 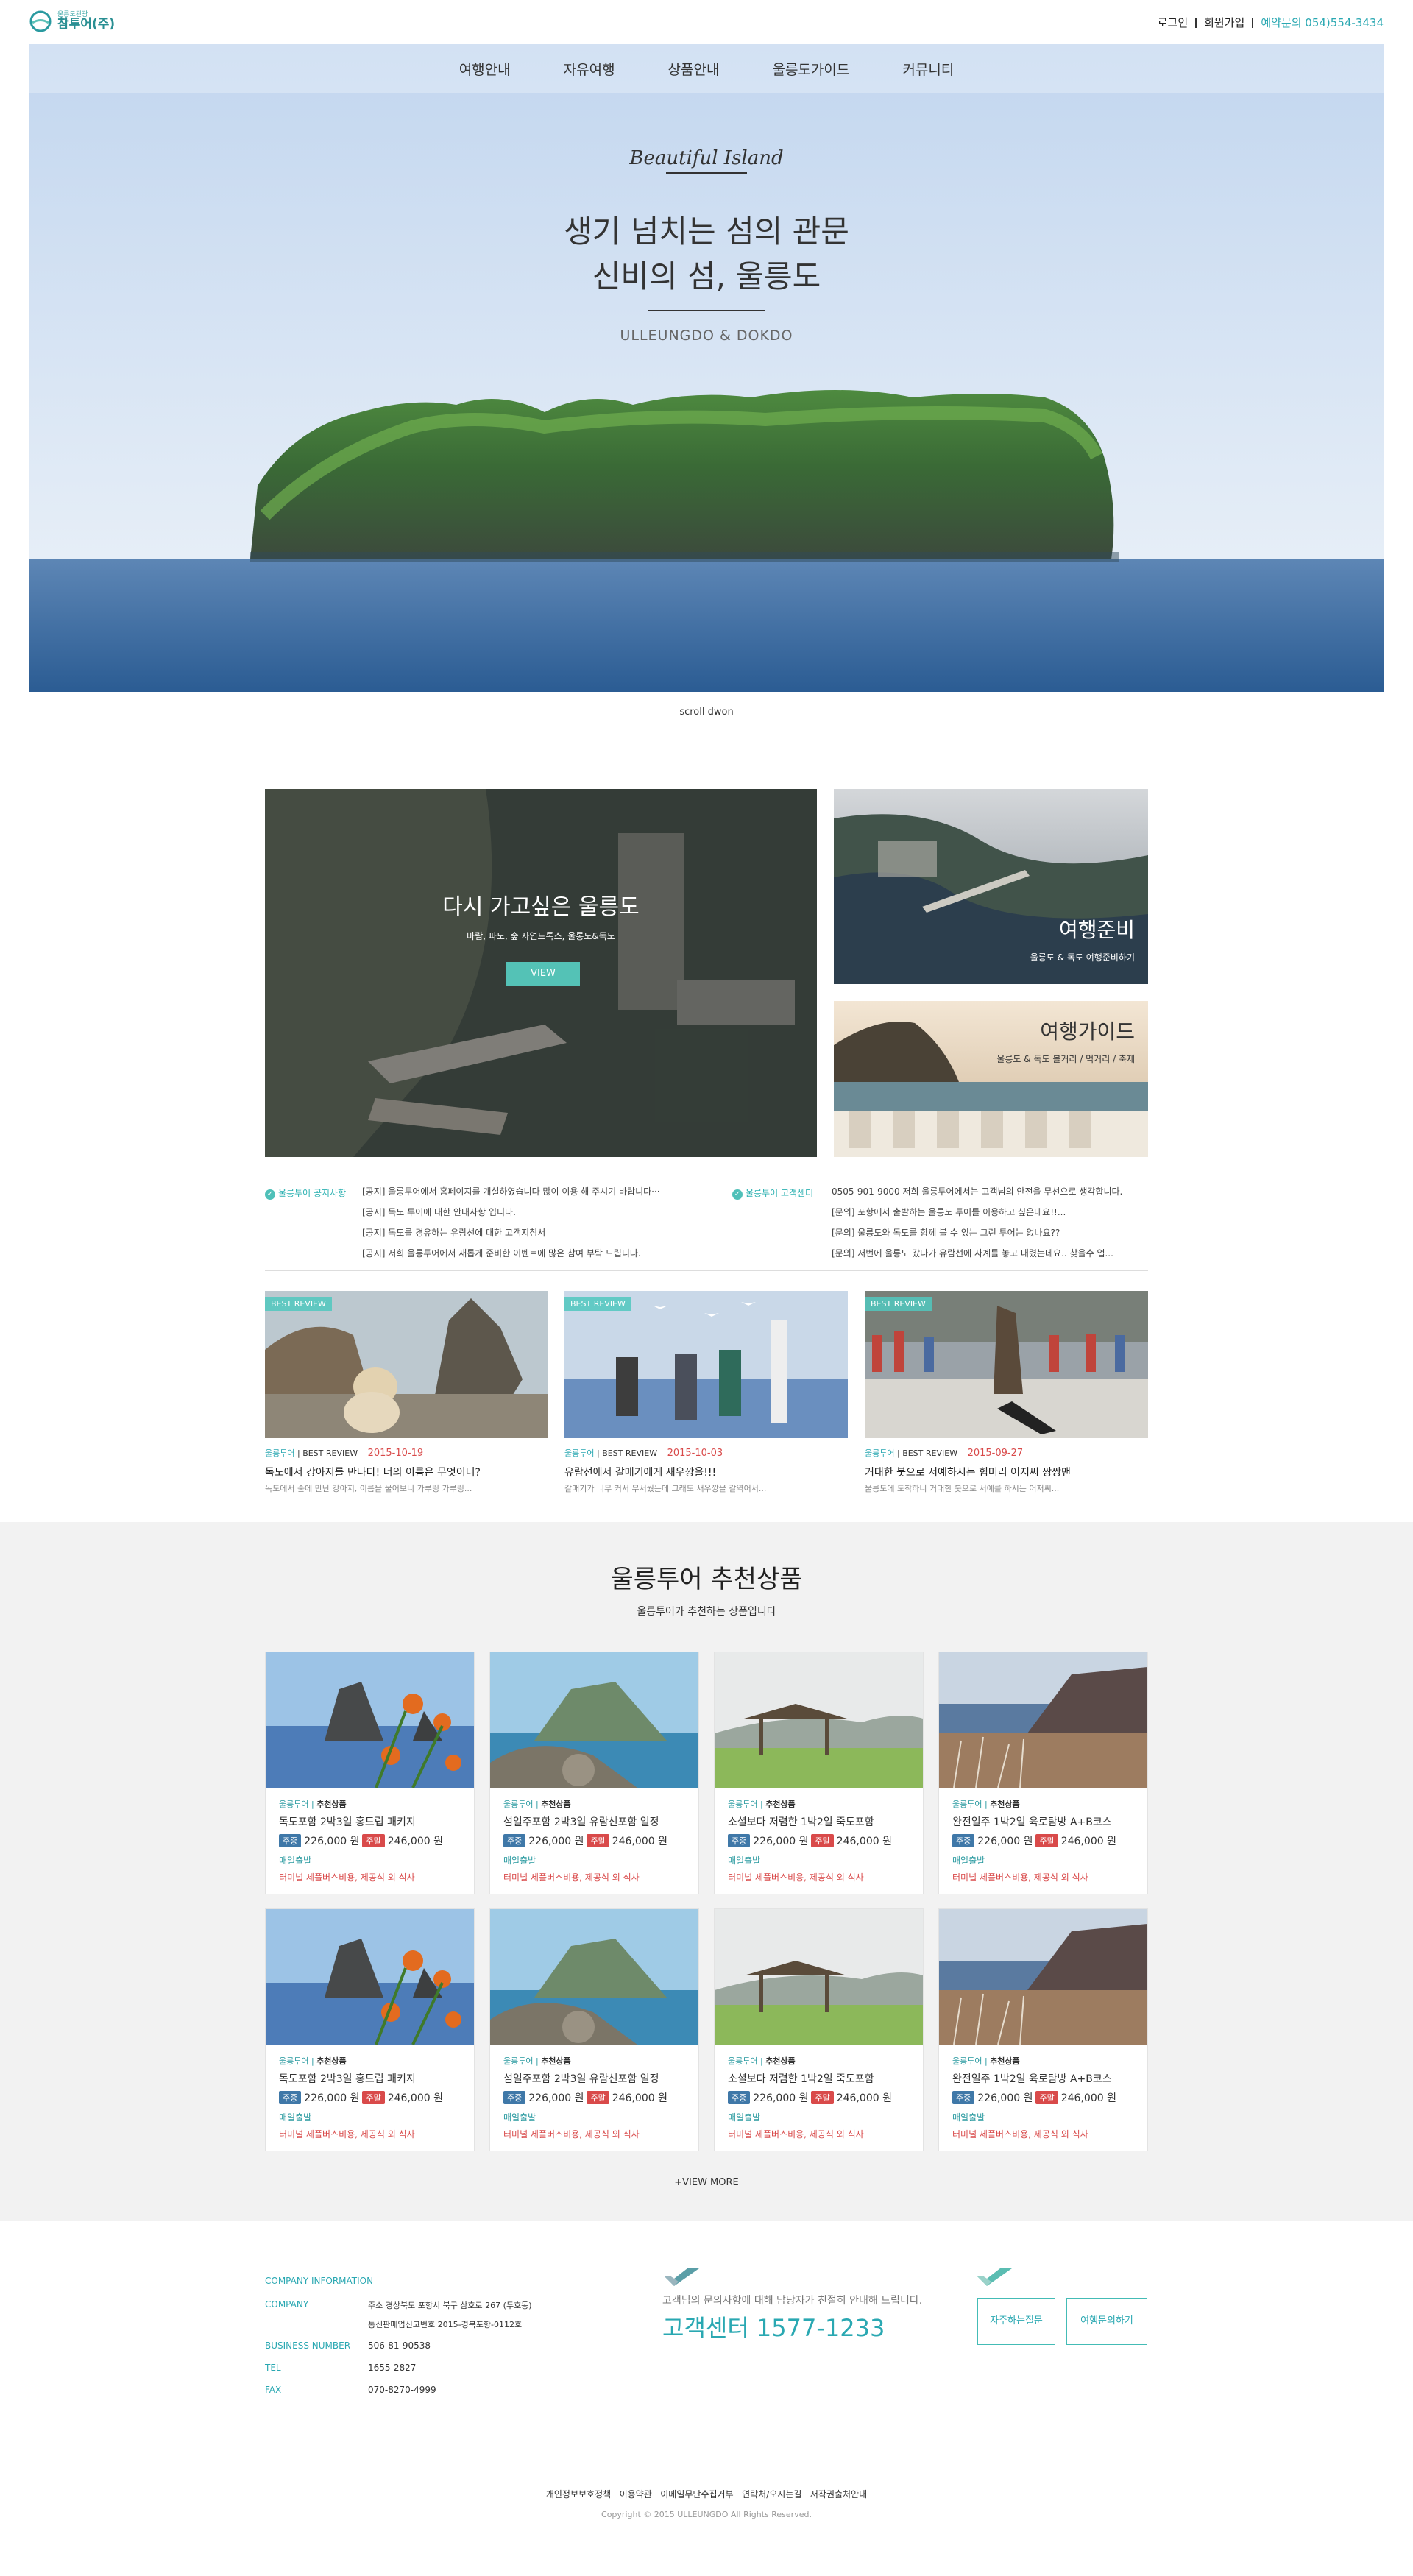 I want to click on footer-link-copyright-source: 저작권출처안내, so click(x=838, y=2494).